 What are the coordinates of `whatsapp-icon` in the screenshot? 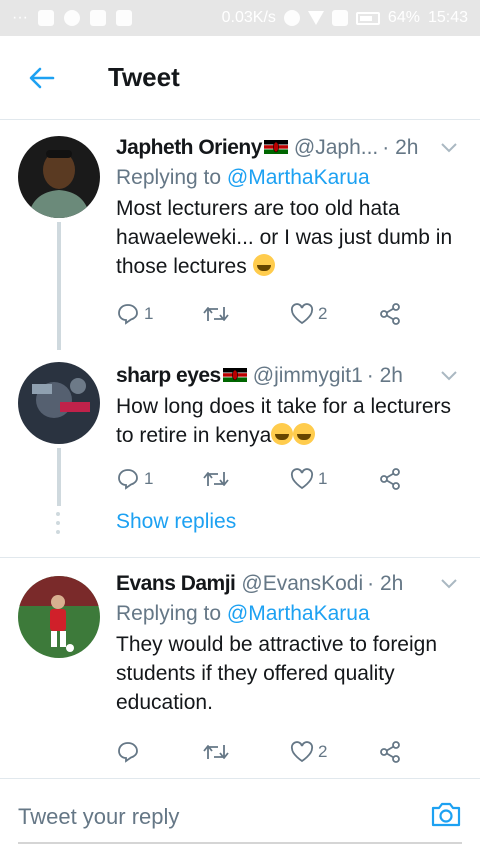 It's located at (71, 18).